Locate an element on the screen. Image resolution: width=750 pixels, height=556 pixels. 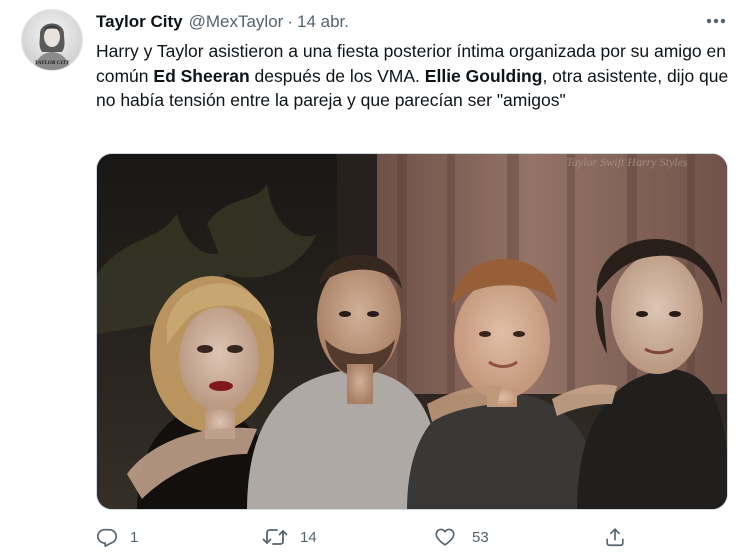
tweet-header: Taylor City @MexTaylor · 14 abr. is located at coordinates (393, 22).